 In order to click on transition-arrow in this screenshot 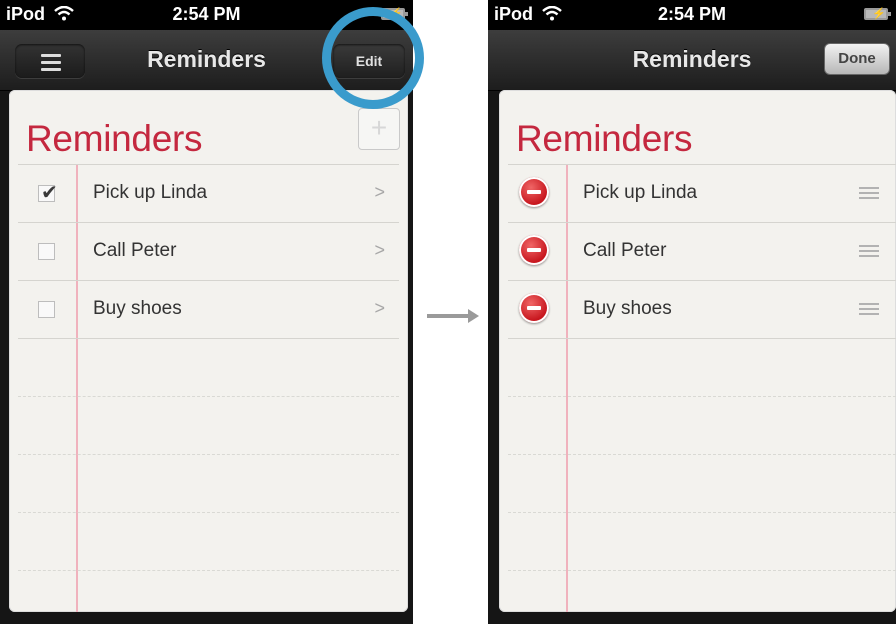, I will do `click(449, 316)`.